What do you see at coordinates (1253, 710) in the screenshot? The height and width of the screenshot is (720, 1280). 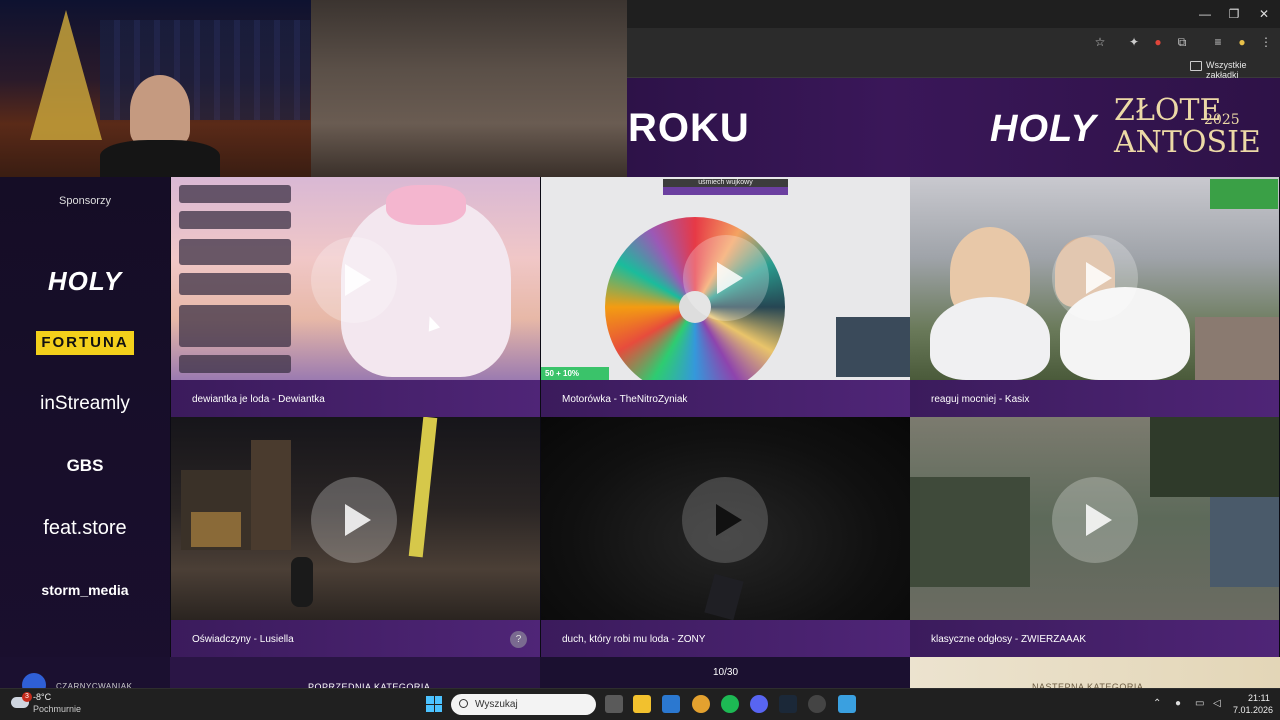 I see `clock-date: 7.01.2026` at bounding box center [1253, 710].